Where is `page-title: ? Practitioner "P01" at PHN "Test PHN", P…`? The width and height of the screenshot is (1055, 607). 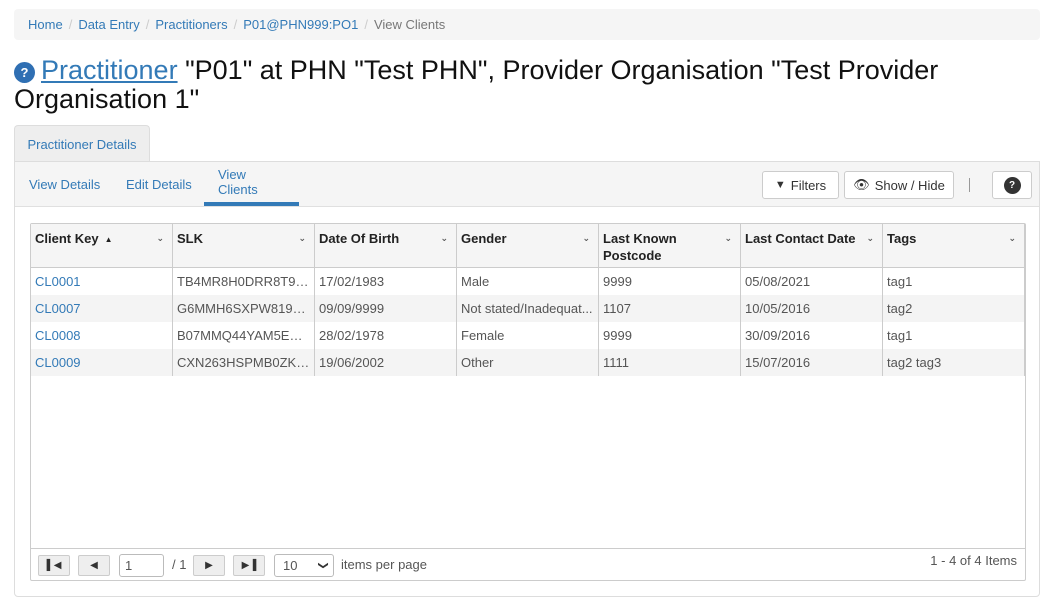 page-title: ? Practitioner "P01" at PHN "Test PHN", P… is located at coordinates (529, 85).